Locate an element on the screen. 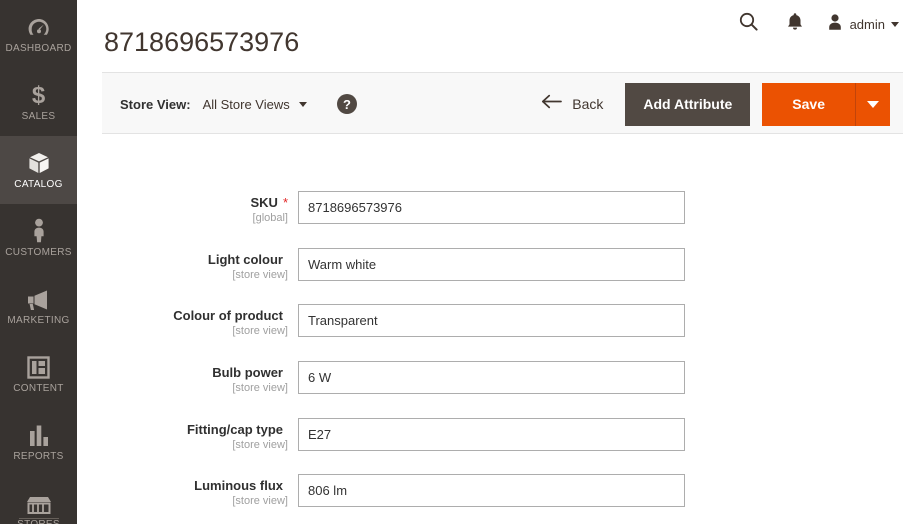  page-header: 8718696573976 admin is located at coordinates (497, 29).